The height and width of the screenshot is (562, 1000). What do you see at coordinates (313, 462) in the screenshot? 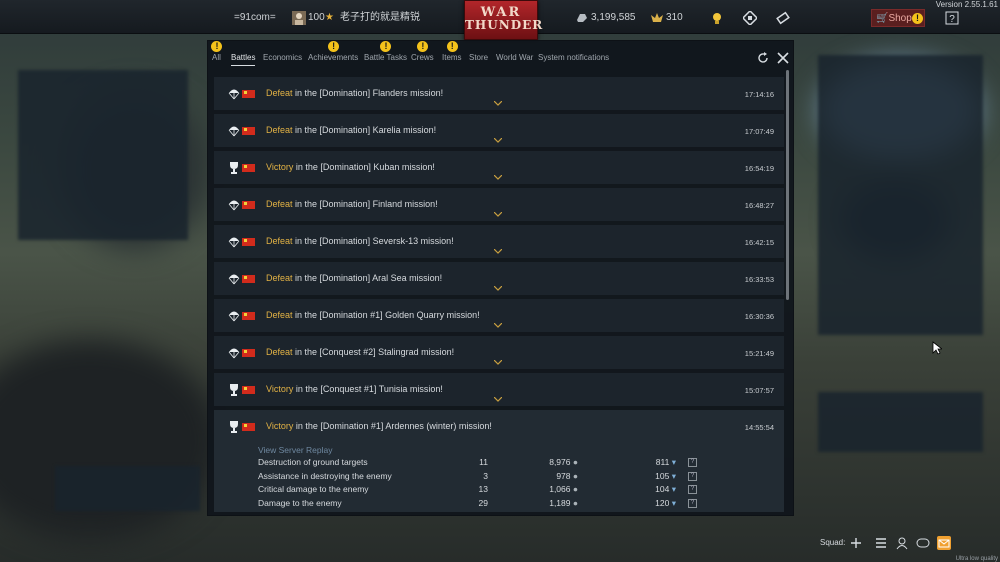
I see `reward-name: Destruction of ground targets` at bounding box center [313, 462].